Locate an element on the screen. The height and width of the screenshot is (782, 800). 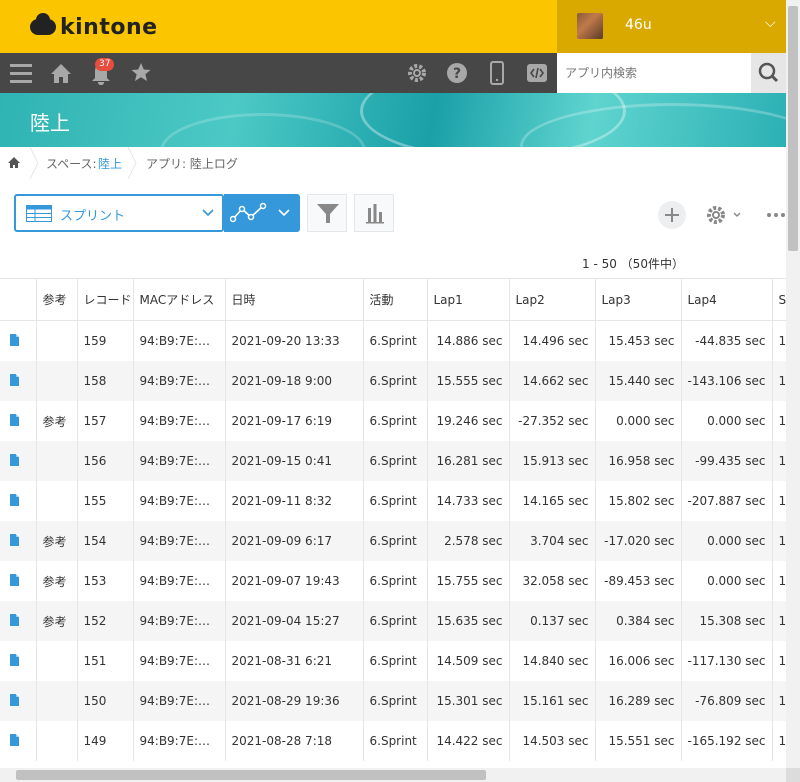
table-cell-lap2: 0.137 sec is located at coordinates (552, 621).